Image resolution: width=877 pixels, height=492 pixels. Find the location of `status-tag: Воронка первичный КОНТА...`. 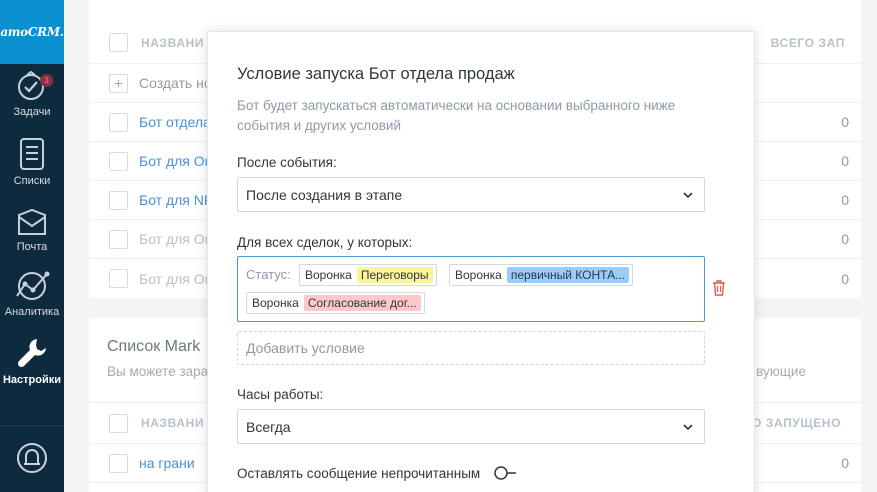

status-tag: Воронка первичный КОНТА... is located at coordinates (541, 275).